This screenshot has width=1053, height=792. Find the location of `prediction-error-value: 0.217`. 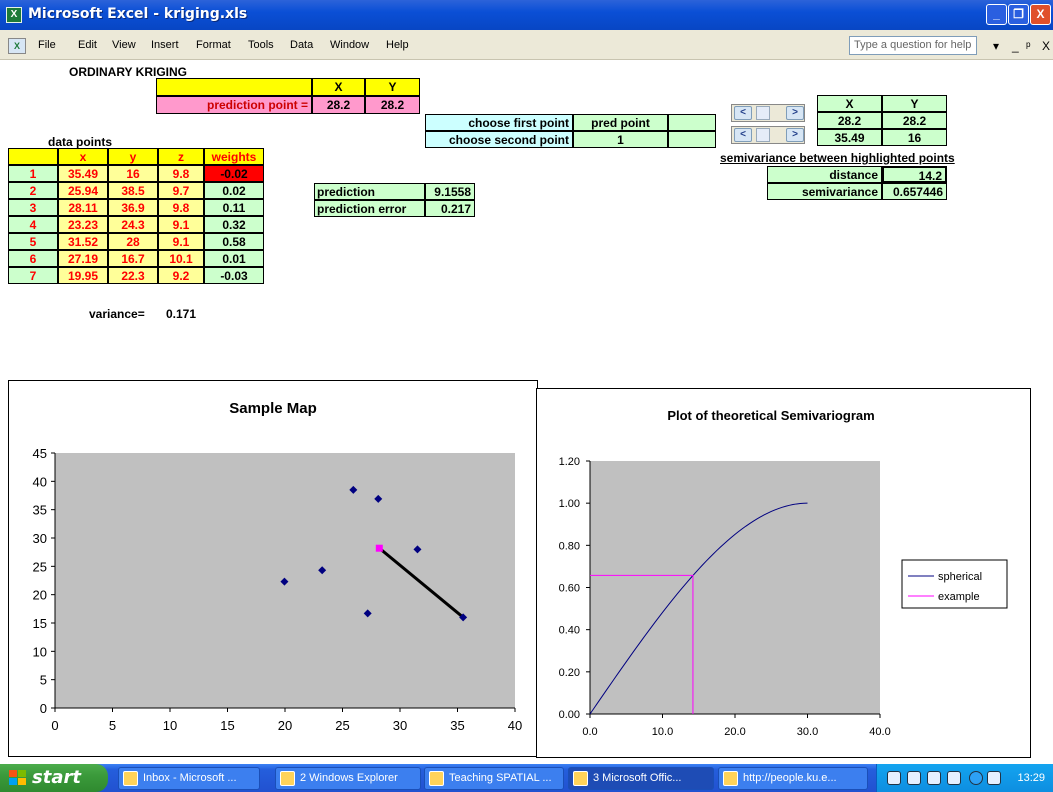

prediction-error-value: 0.217 is located at coordinates (450, 208).